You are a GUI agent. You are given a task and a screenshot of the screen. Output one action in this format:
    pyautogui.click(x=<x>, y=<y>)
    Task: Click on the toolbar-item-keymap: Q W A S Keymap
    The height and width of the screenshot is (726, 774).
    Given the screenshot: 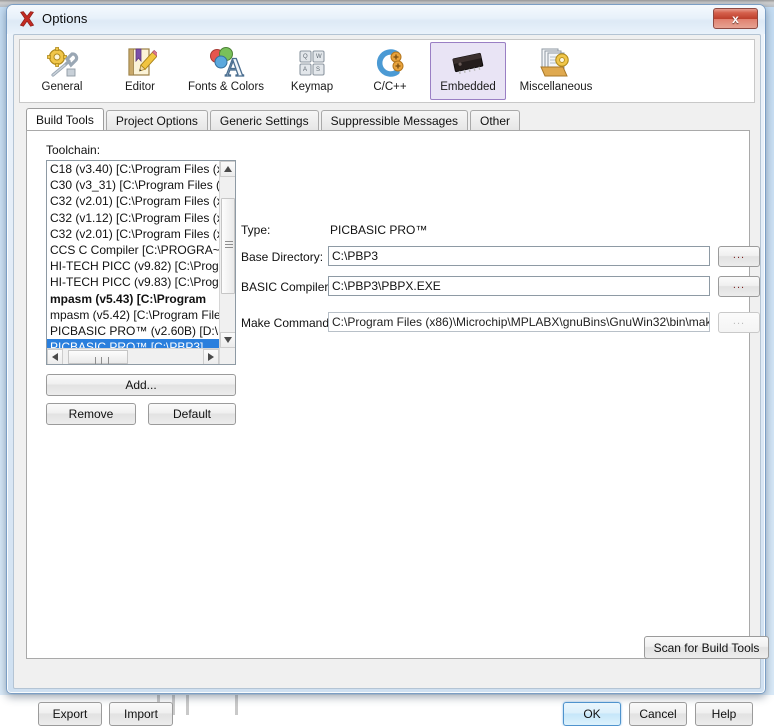 What is the action you would take?
    pyautogui.click(x=312, y=71)
    